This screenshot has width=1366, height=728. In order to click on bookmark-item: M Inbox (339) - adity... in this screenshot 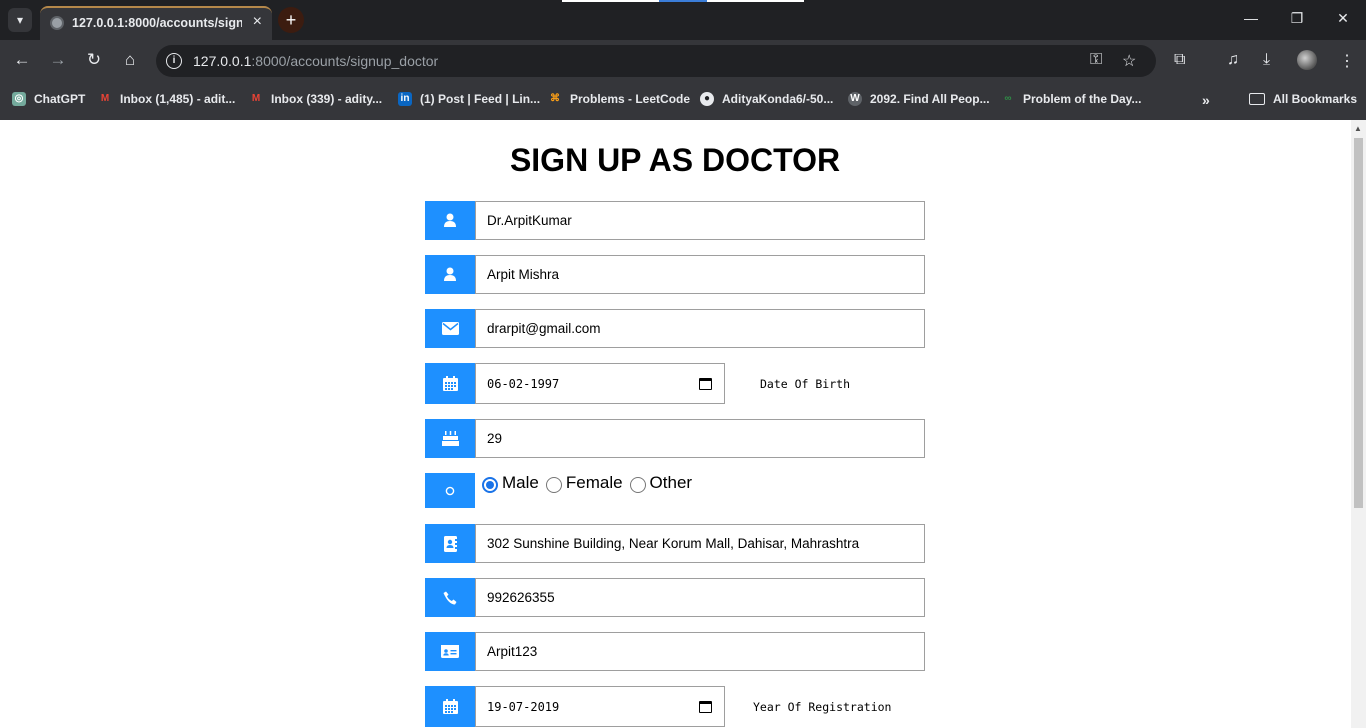, I will do `click(315, 99)`.